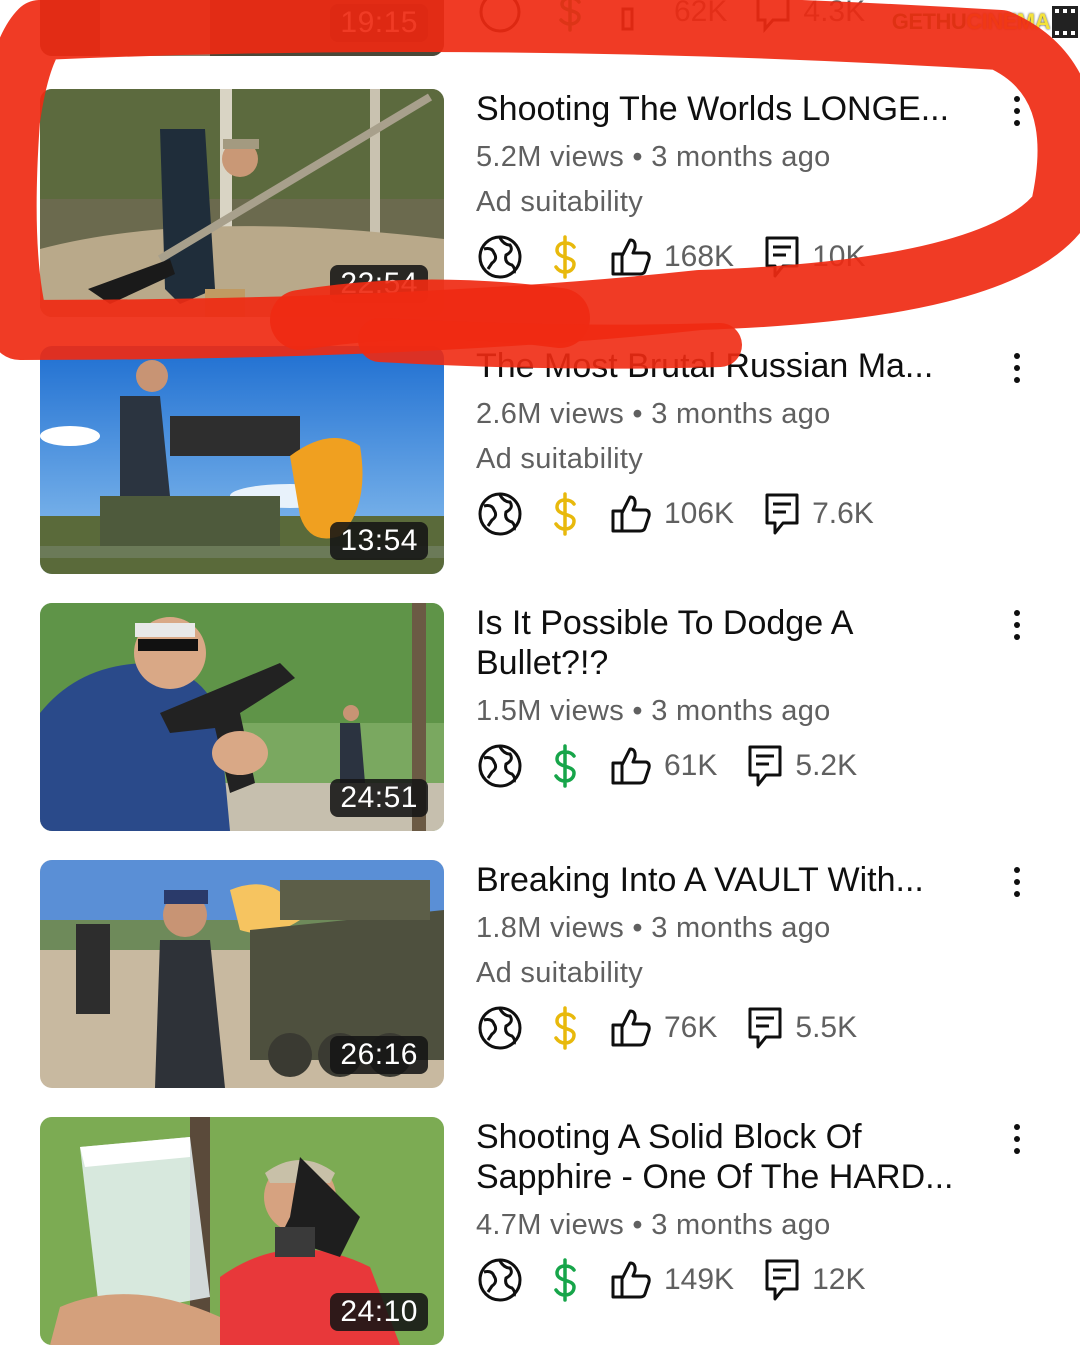  What do you see at coordinates (691, 765) in the screenshot?
I see `like-count: 61K` at bounding box center [691, 765].